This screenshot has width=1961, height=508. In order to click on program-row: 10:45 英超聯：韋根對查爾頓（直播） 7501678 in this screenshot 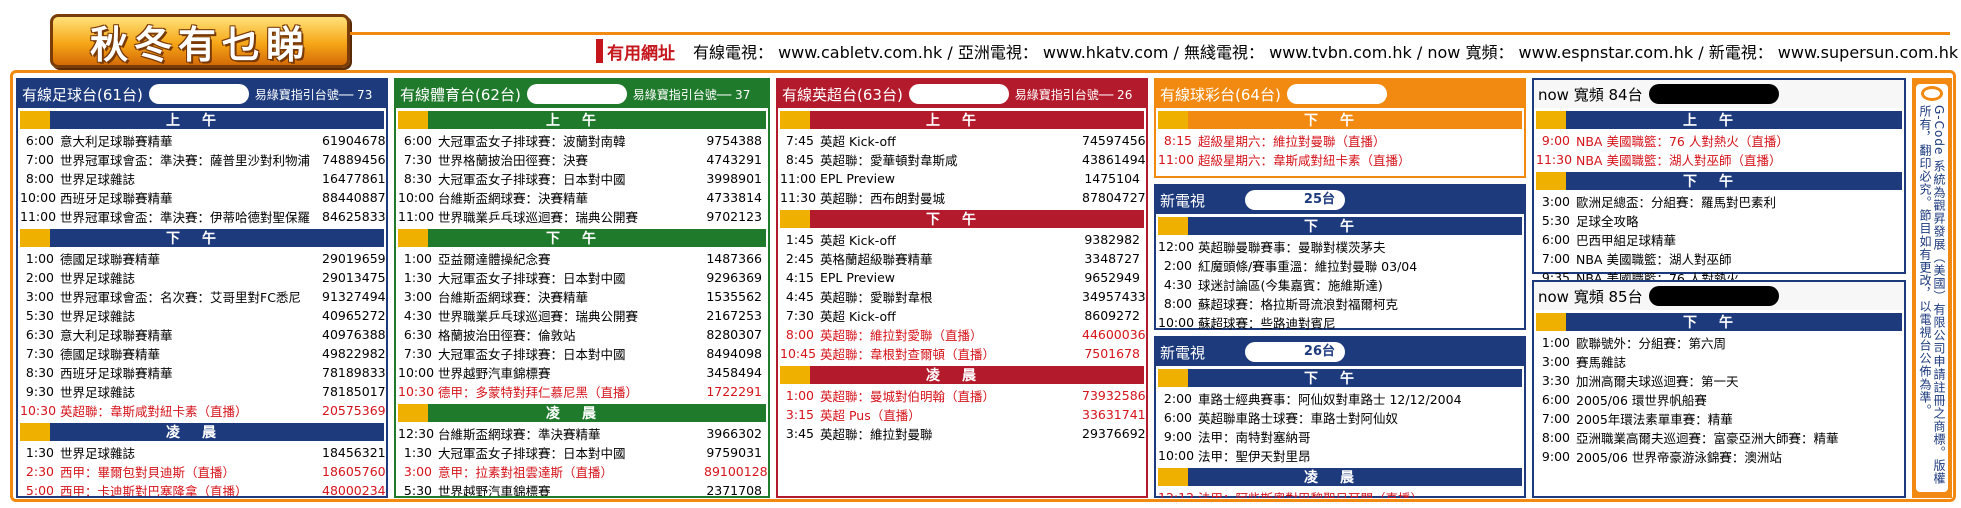, I will do `click(962, 353)`.